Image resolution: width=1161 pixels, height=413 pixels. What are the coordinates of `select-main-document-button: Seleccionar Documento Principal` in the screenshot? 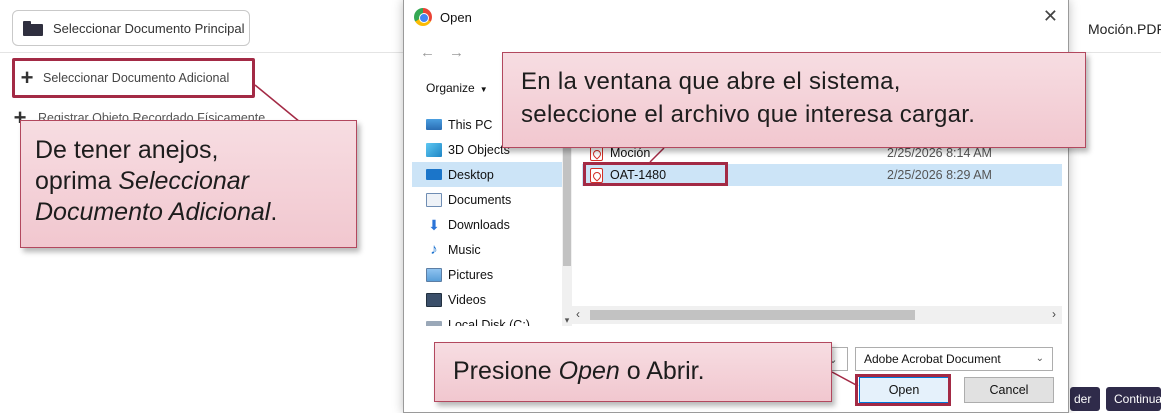 It's located at (131, 28).